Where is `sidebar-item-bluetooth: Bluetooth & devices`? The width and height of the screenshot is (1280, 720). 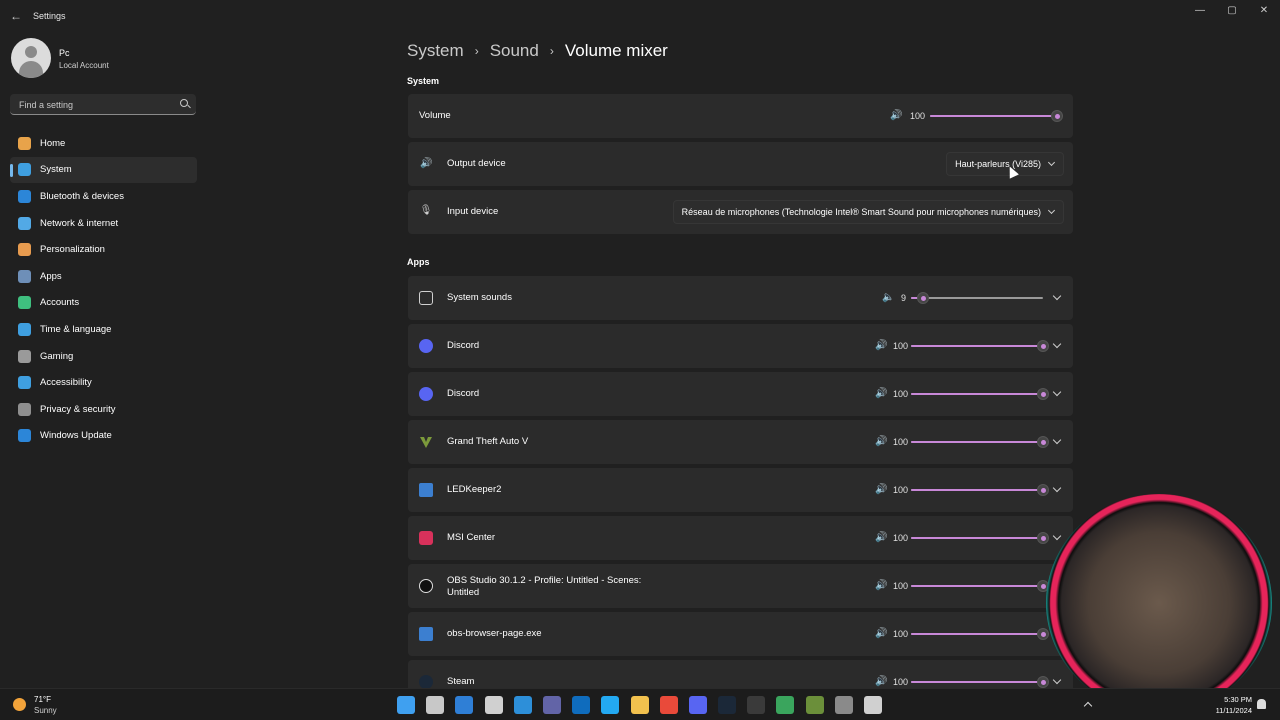
sidebar-item-bluetooth: Bluetooth & devices is located at coordinates (105, 196).